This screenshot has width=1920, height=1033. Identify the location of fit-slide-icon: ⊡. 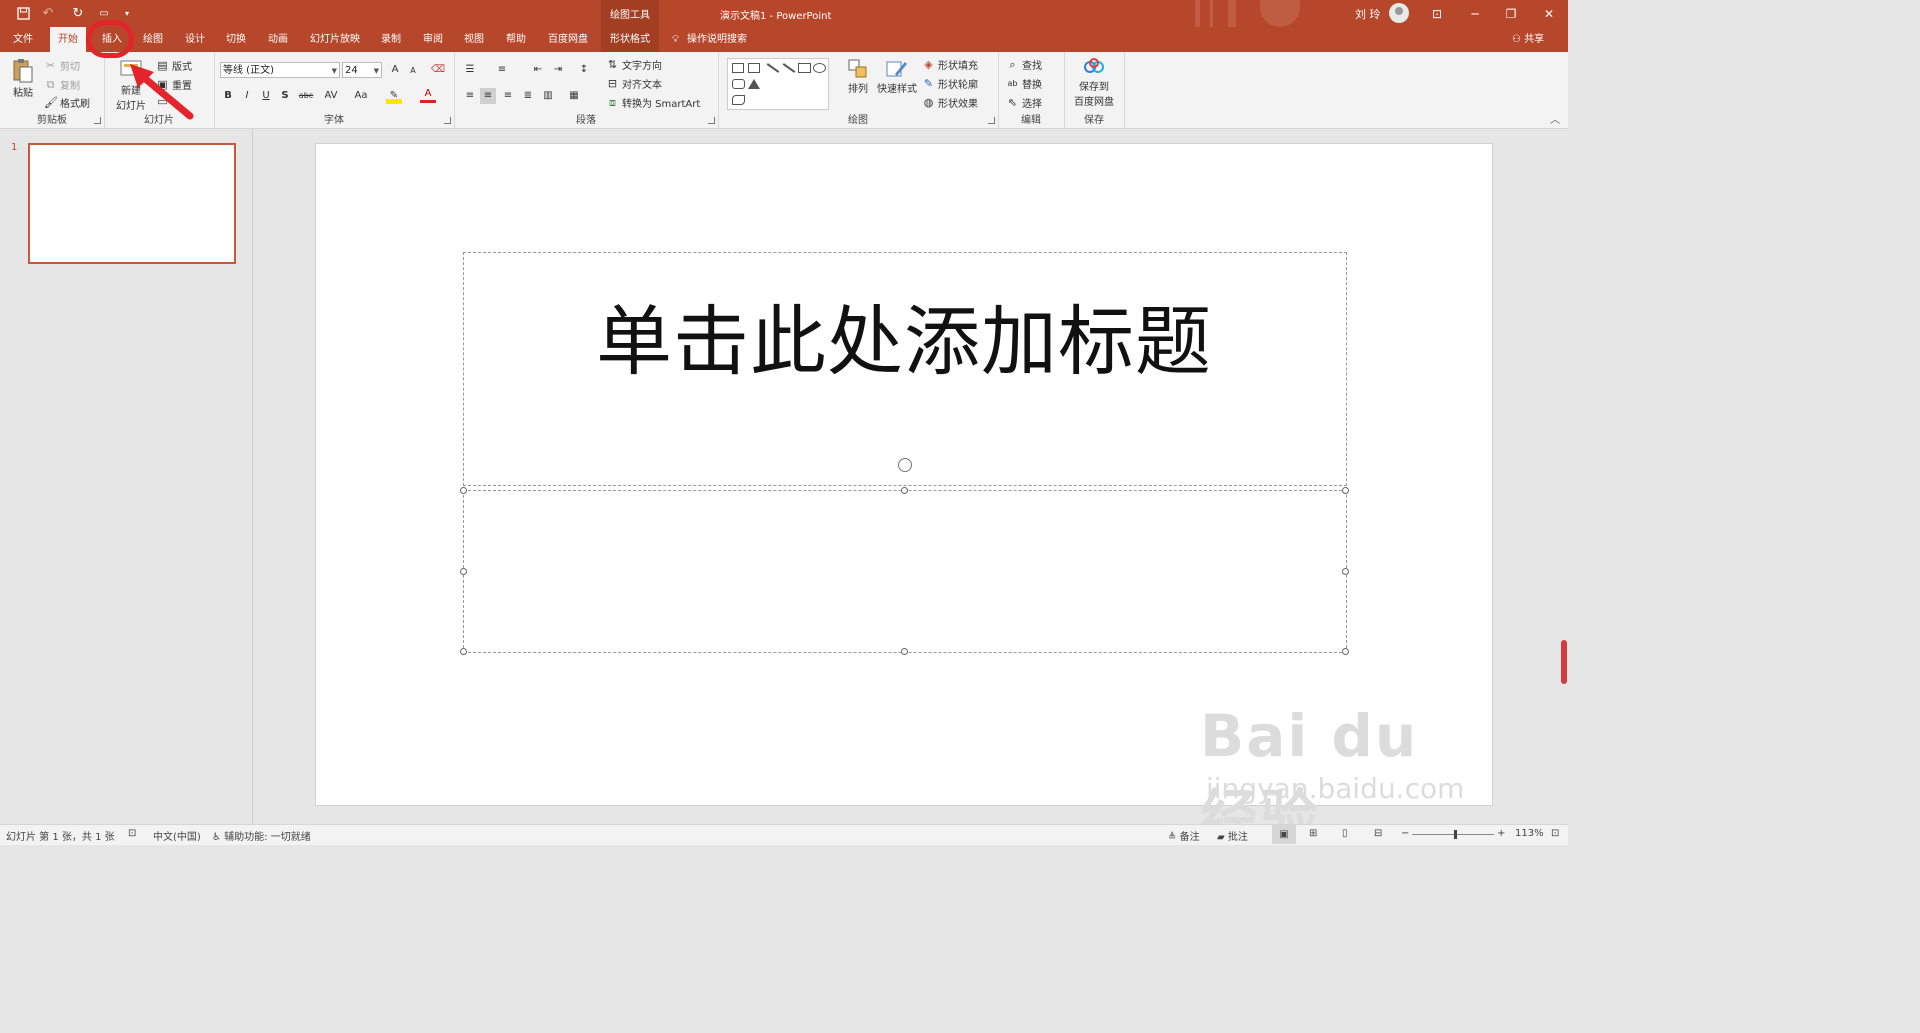
(1555, 833).